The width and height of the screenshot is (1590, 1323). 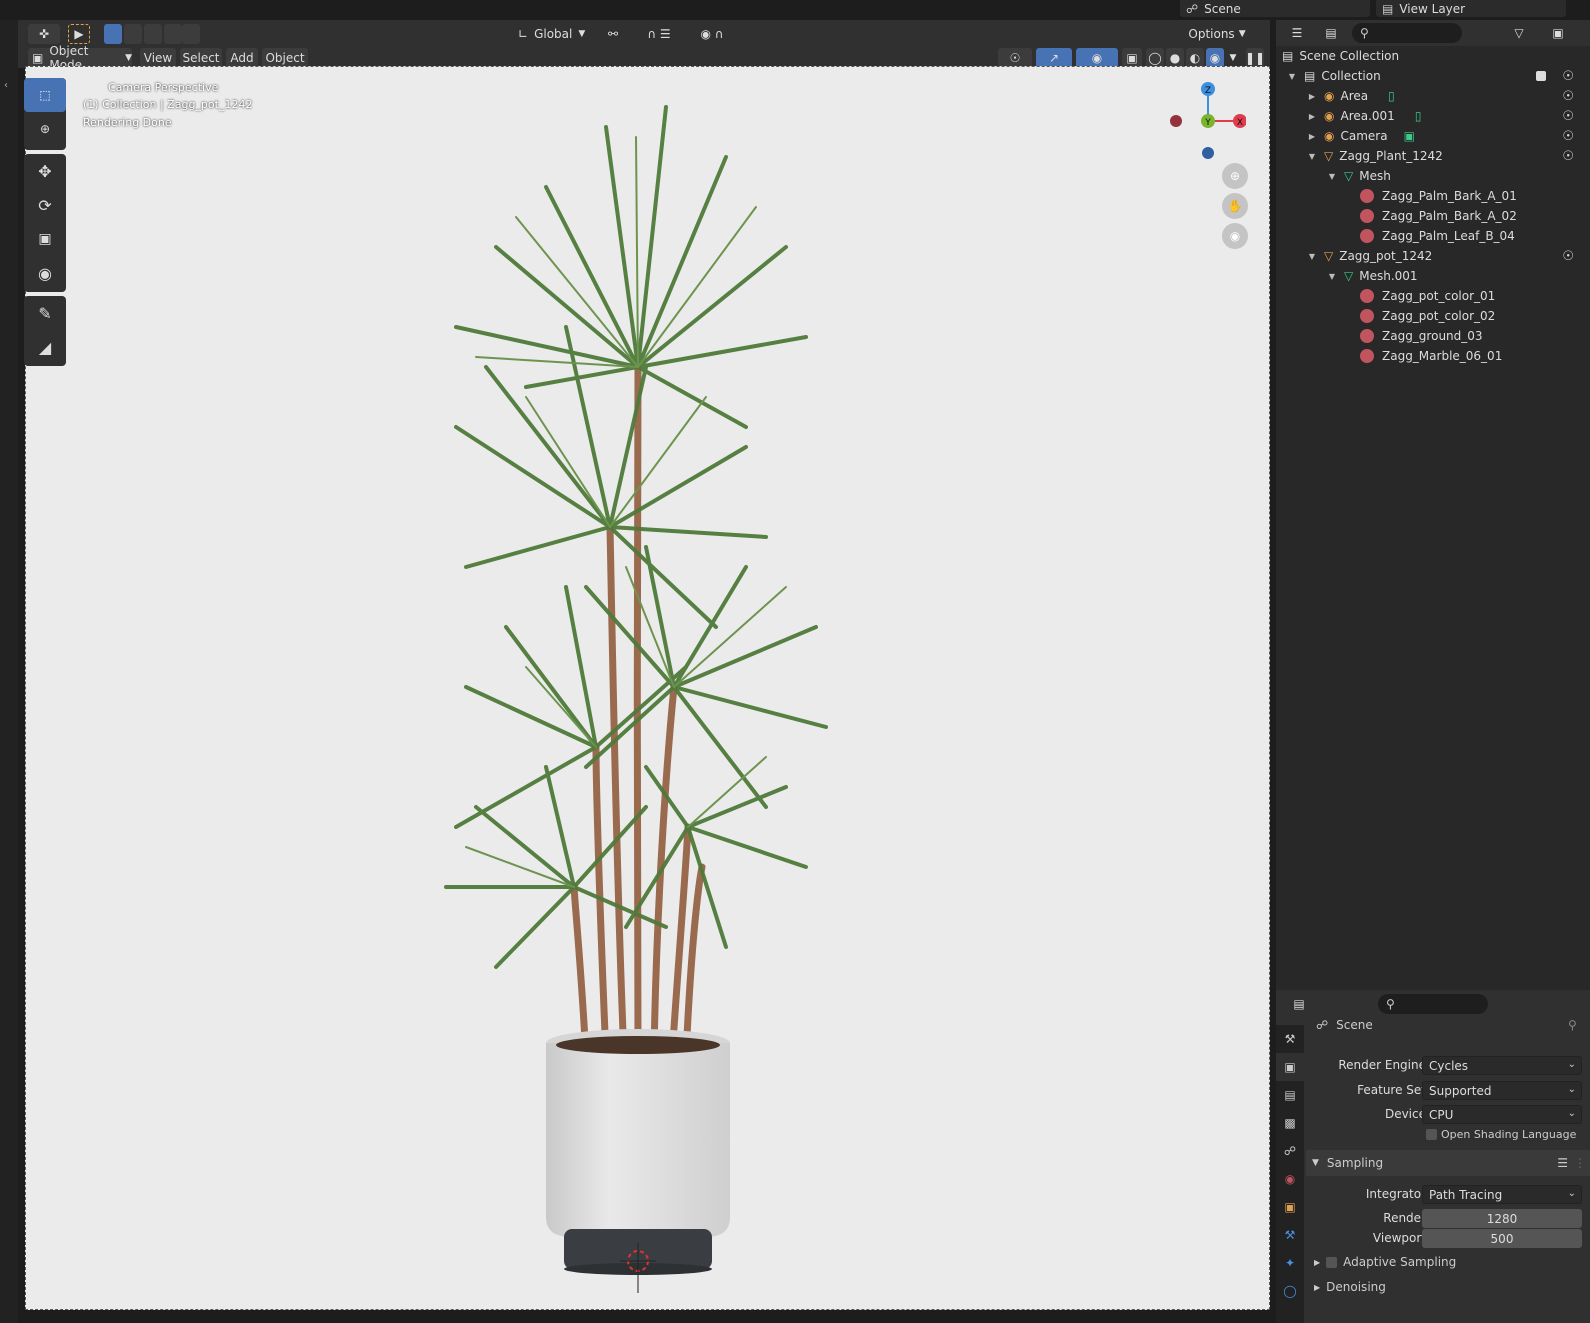 I want to click on menu-select: Select, so click(x=201, y=58).